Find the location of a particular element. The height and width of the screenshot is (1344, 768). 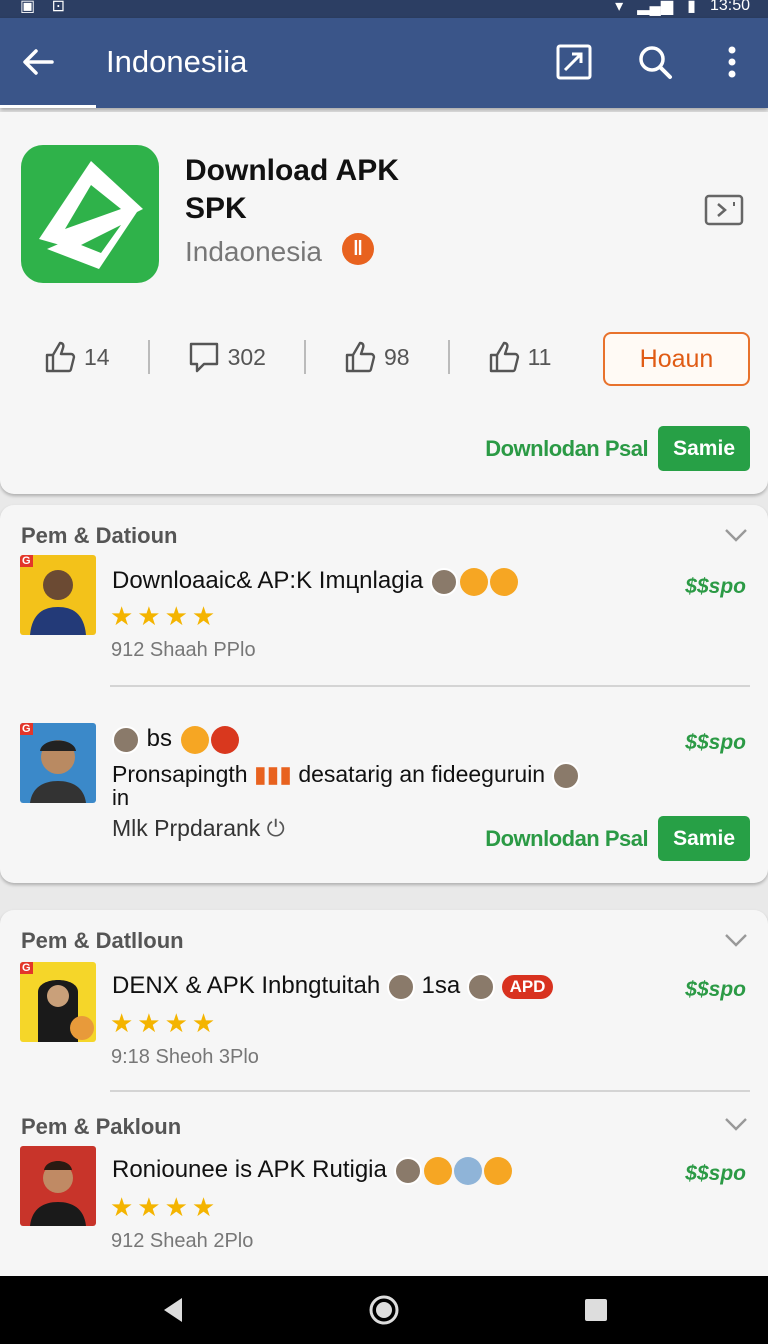

app-title: Download APK SPK is located at coordinates (315, 190).